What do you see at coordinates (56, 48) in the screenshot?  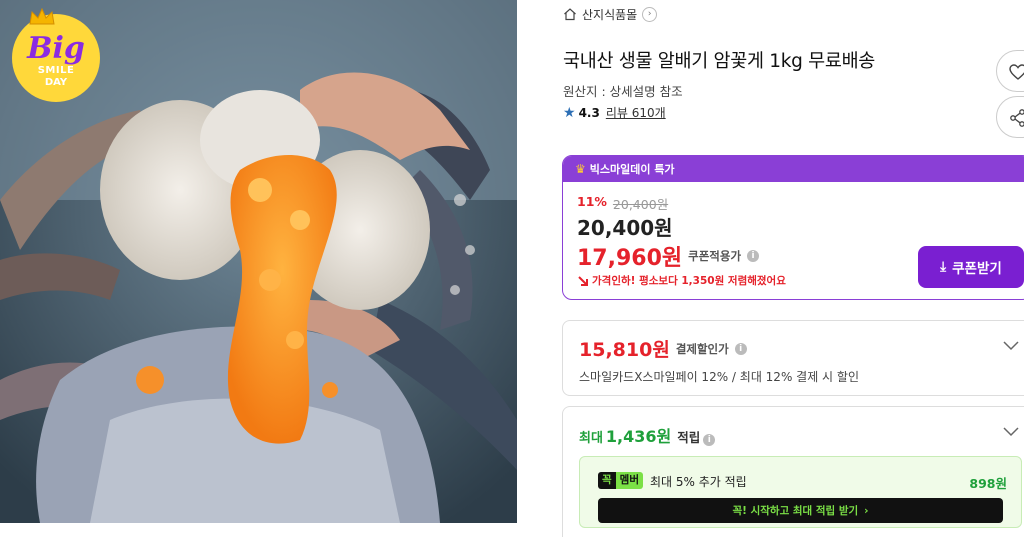 I see `badge-big-text: Big` at bounding box center [56, 48].